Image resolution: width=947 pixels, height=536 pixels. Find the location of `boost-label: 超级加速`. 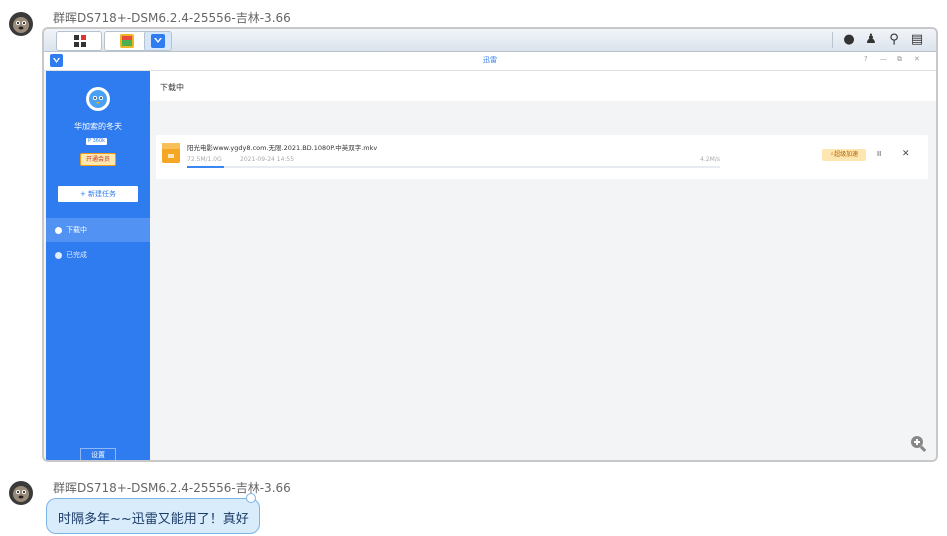

boost-label: 超级加速 is located at coordinates (846, 154).